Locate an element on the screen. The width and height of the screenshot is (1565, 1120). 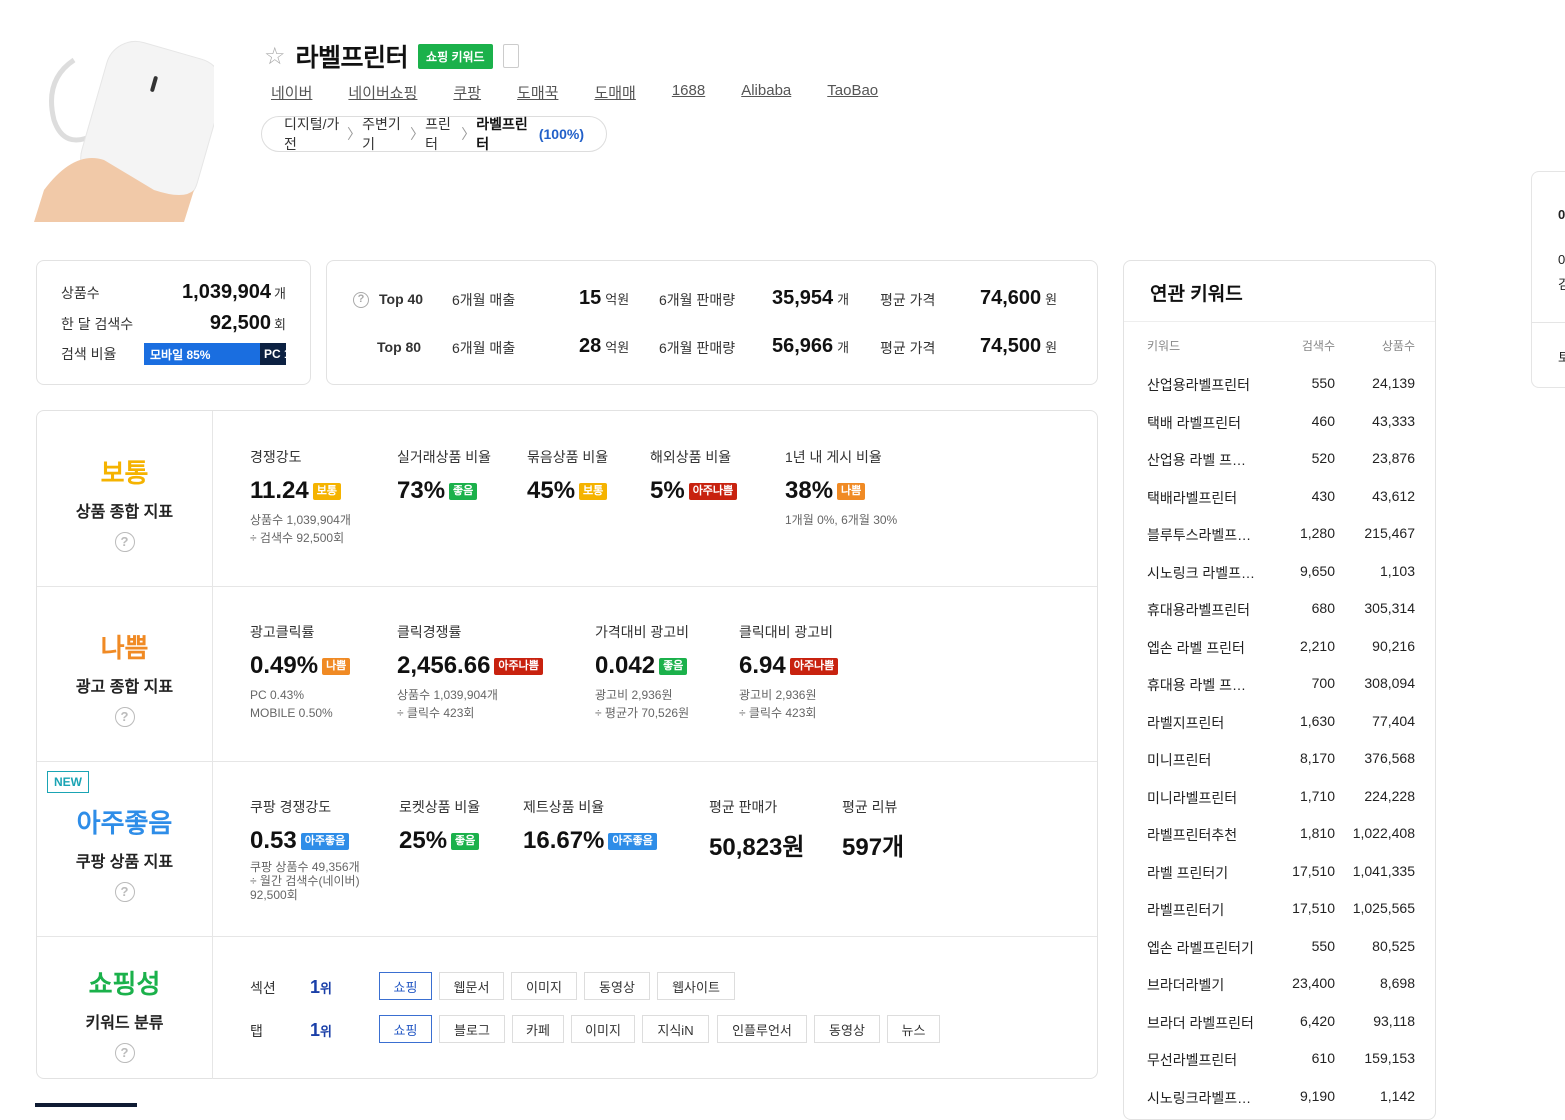
tab-chip-blog: 블로그 is located at coordinates (472, 1029).